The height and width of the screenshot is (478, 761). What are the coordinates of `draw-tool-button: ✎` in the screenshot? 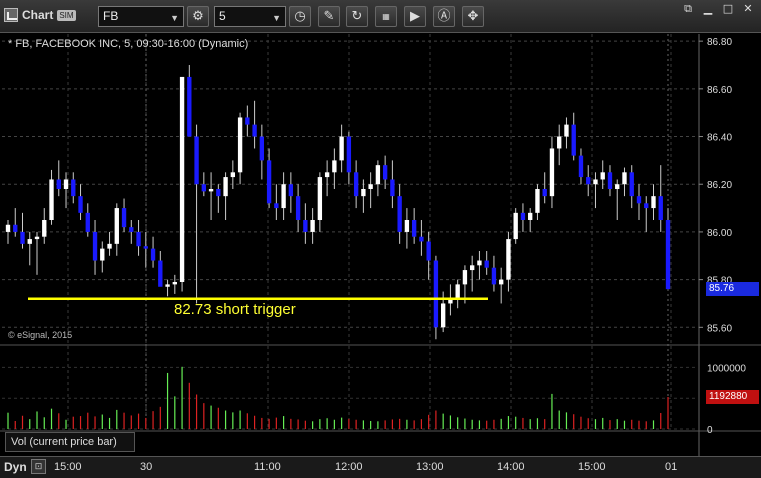 It's located at (329, 16).